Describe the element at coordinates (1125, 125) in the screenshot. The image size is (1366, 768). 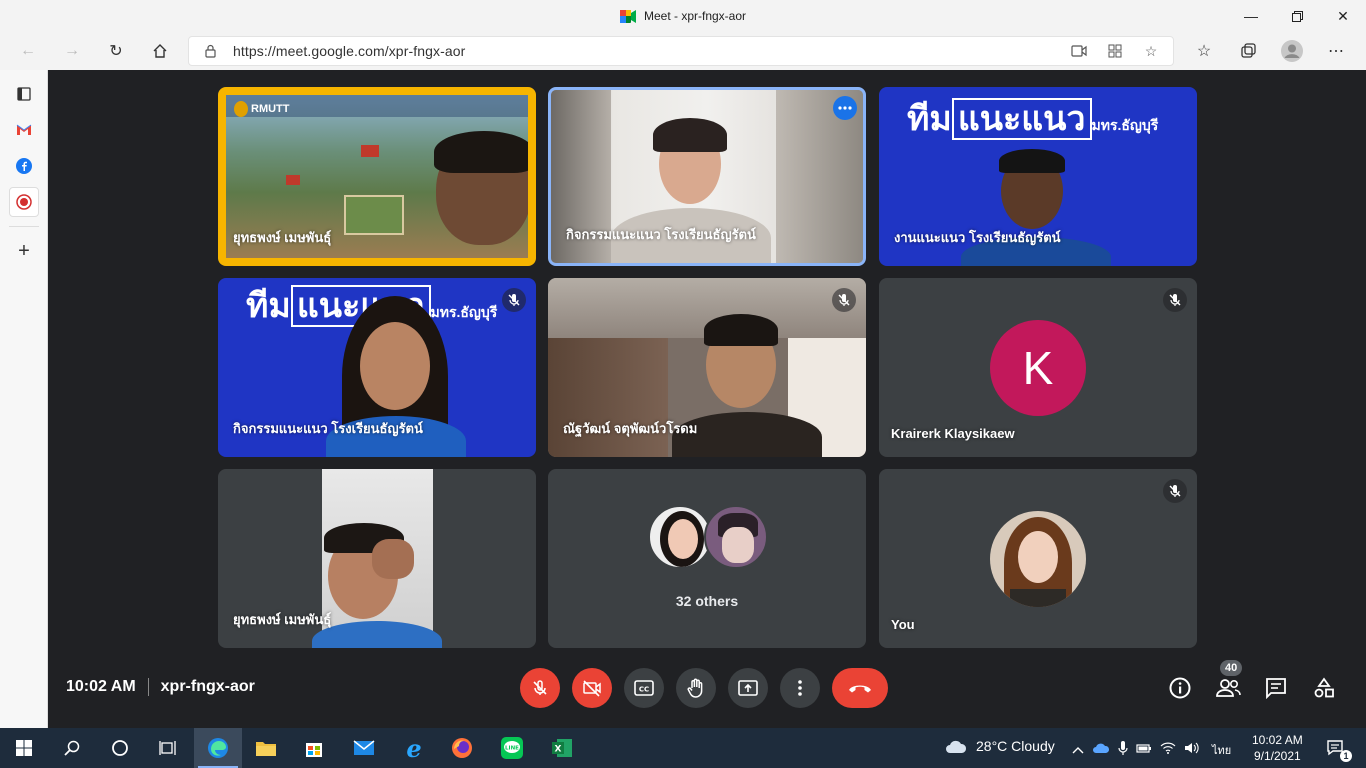
I see `banner-suffix: มทร.ธัญบุรี` at that location.